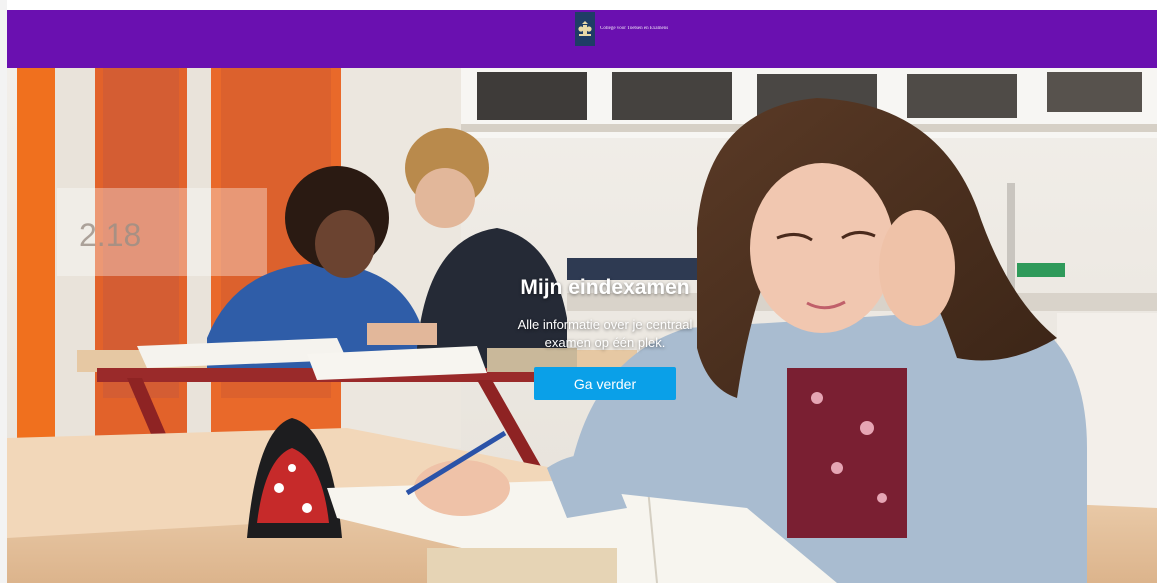 The height and width of the screenshot is (583, 1157). What do you see at coordinates (3, 291) in the screenshot?
I see `page-edge` at bounding box center [3, 291].